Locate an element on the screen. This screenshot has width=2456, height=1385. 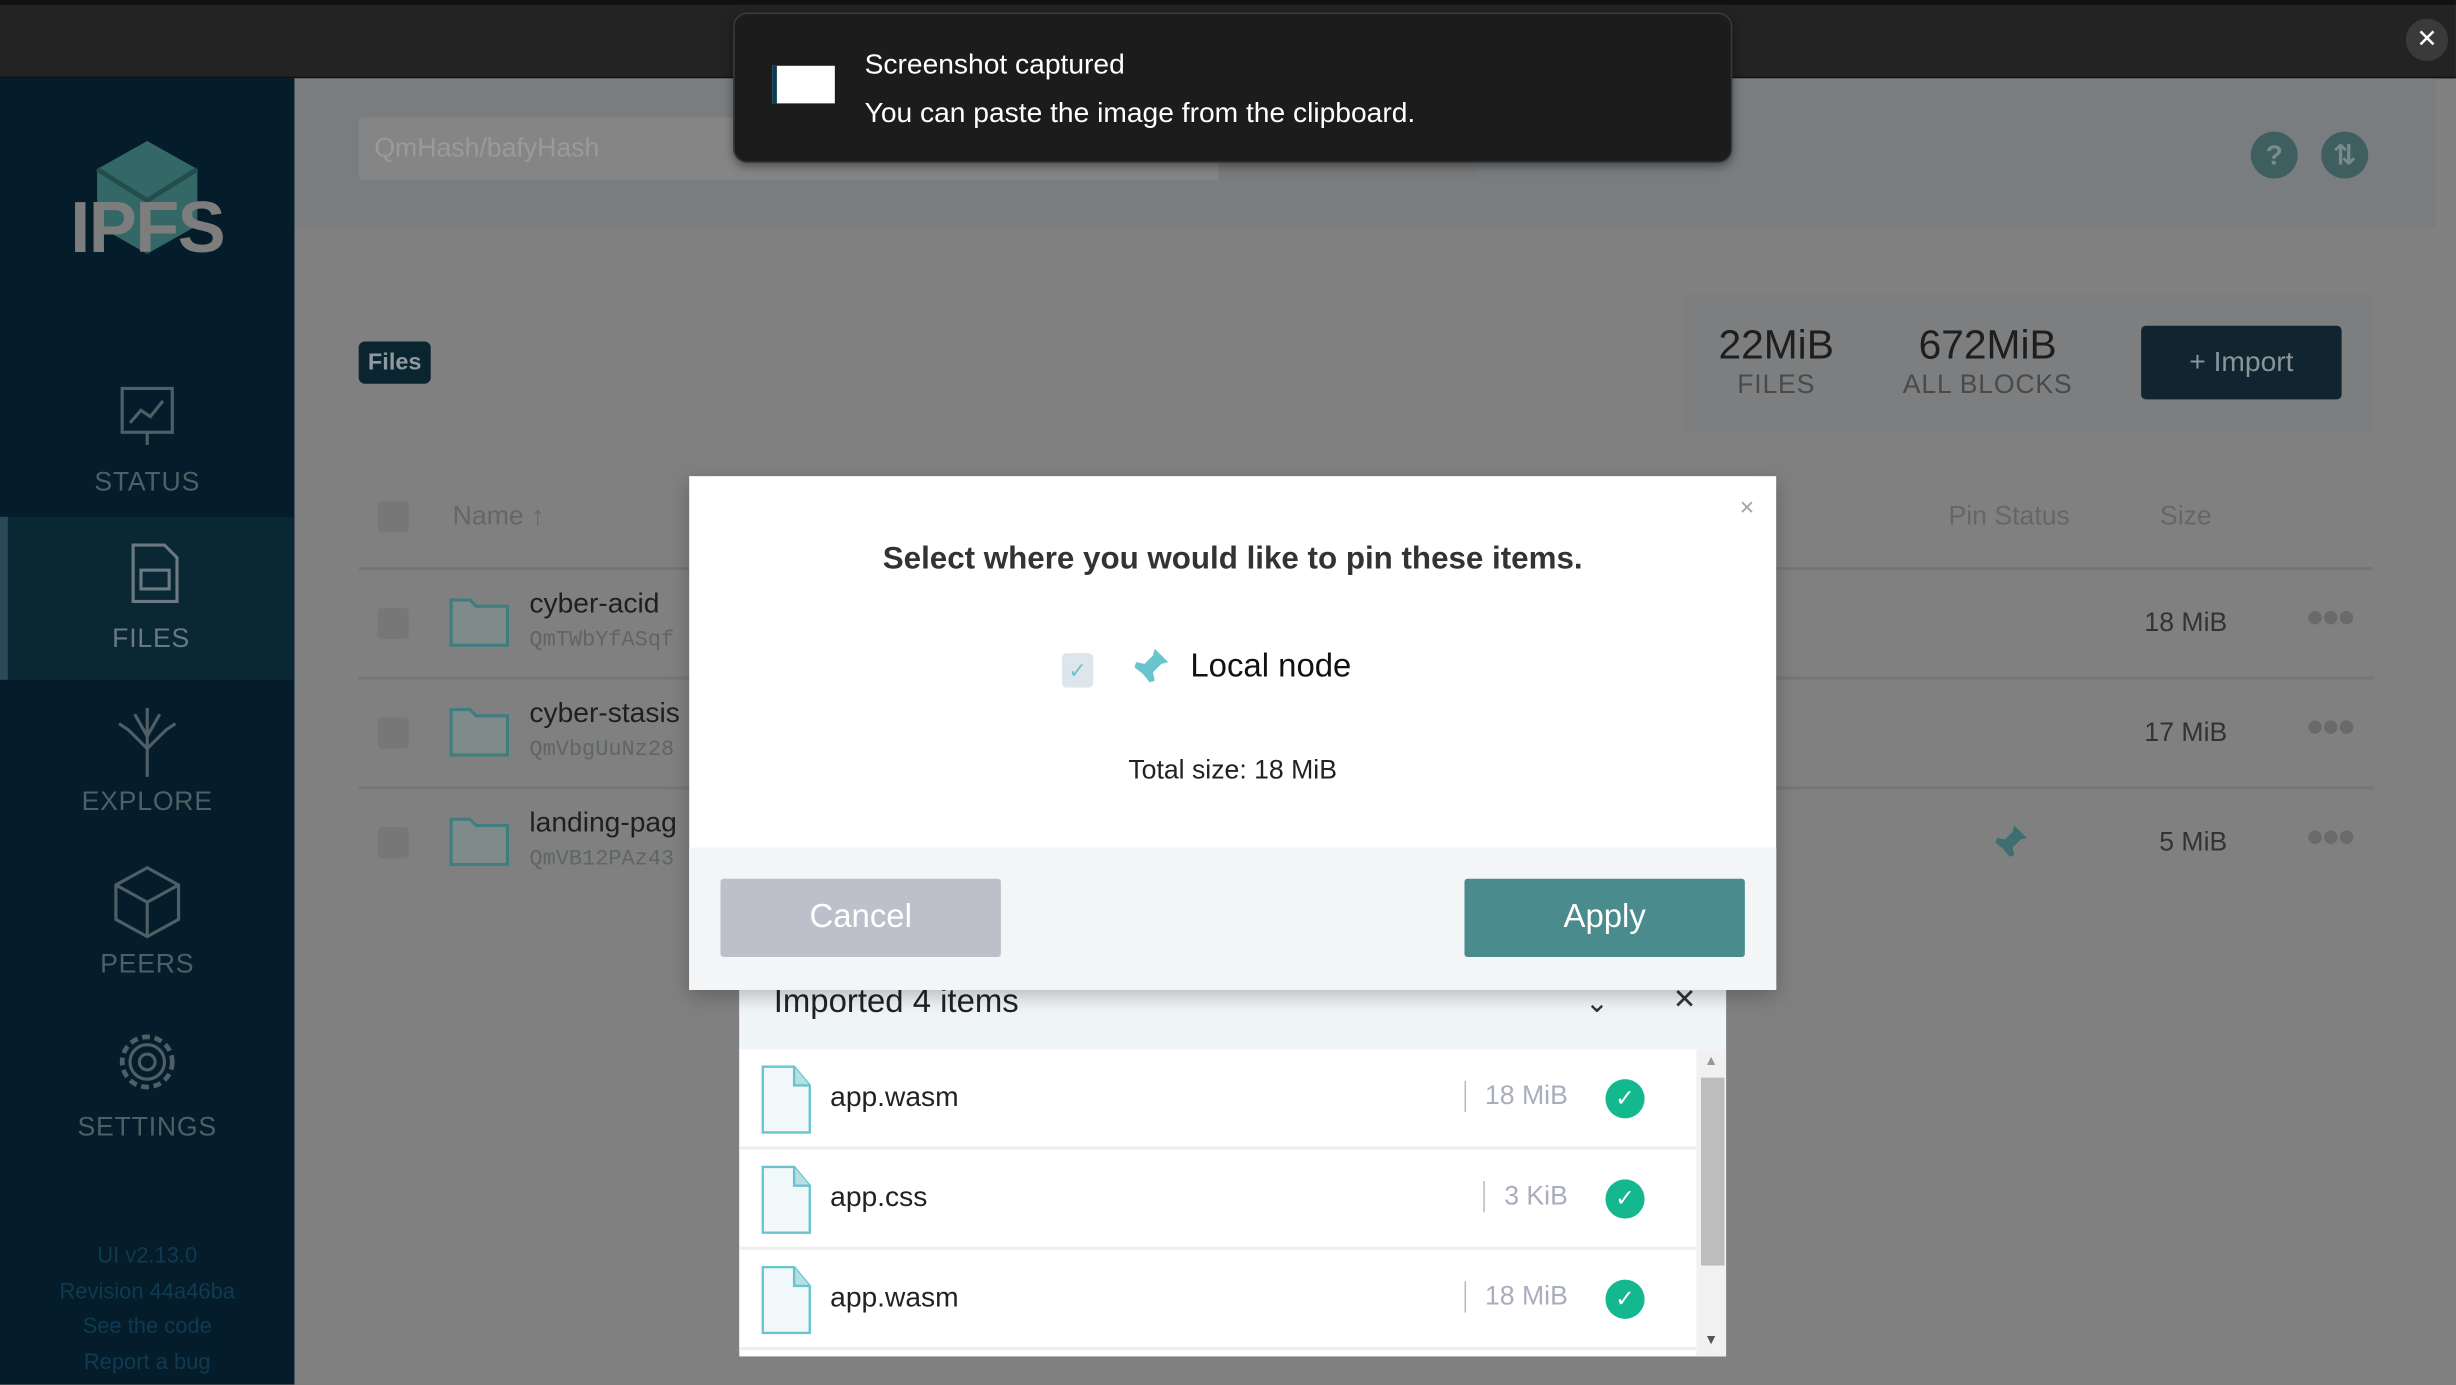
column-pin-status: Pin Status is located at coordinates (2009, 516).